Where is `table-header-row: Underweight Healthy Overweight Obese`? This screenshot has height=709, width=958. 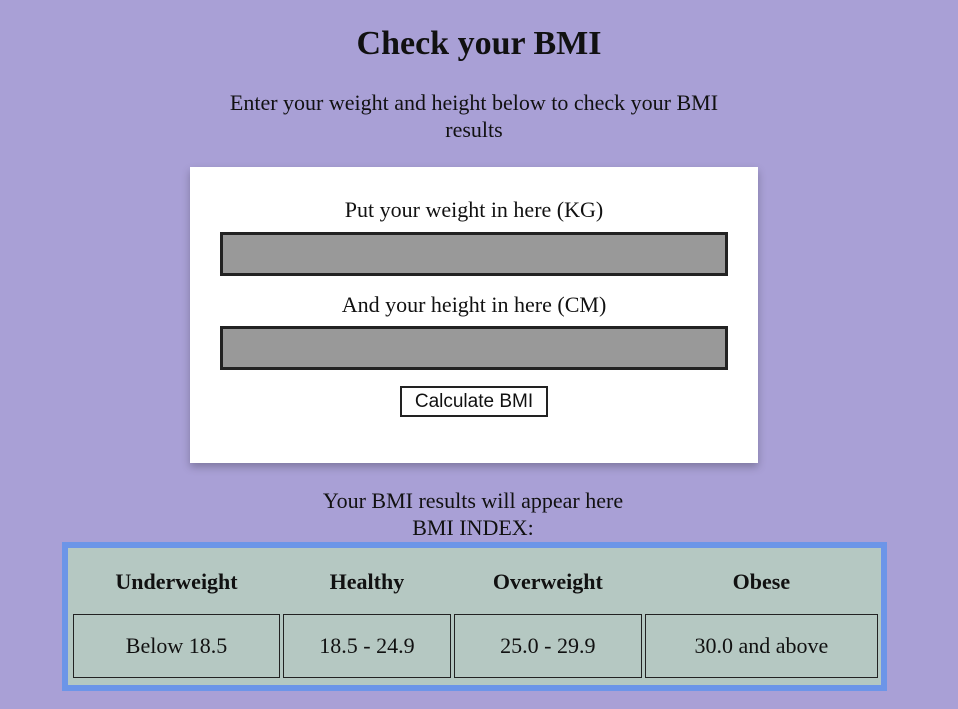
table-header-row: Underweight Healthy Overweight Obese is located at coordinates (475, 582).